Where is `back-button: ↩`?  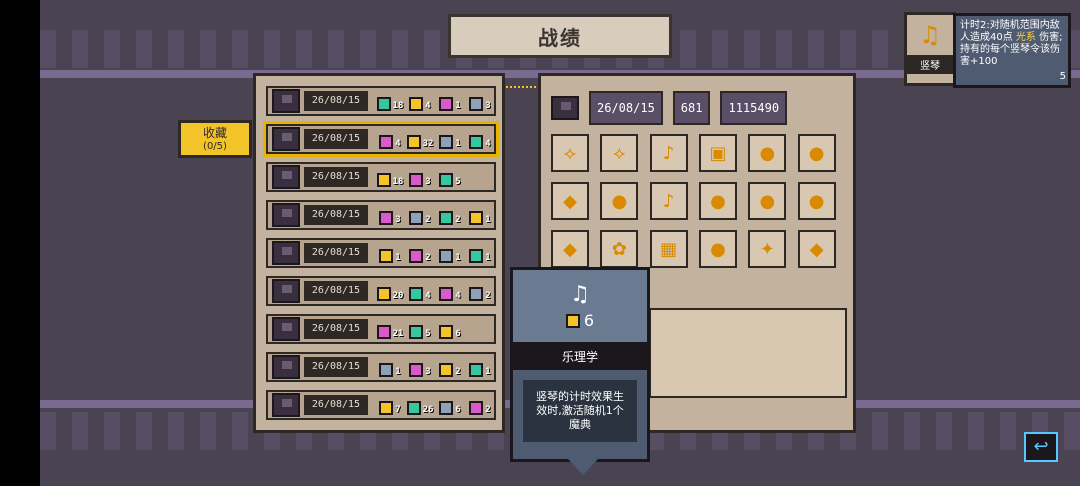 back-button: ↩ is located at coordinates (1041, 447).